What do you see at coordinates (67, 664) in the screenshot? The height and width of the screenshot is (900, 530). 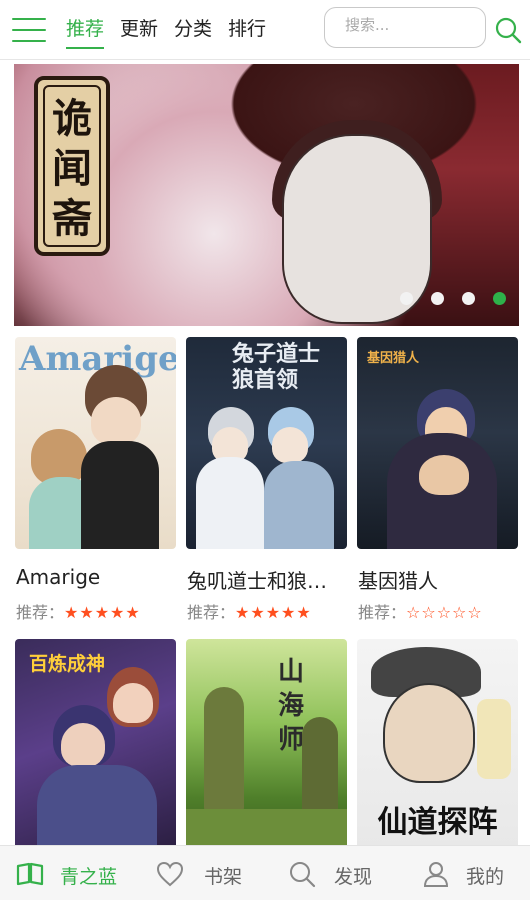 I see `cover-title-bailian: 百炼成神` at bounding box center [67, 664].